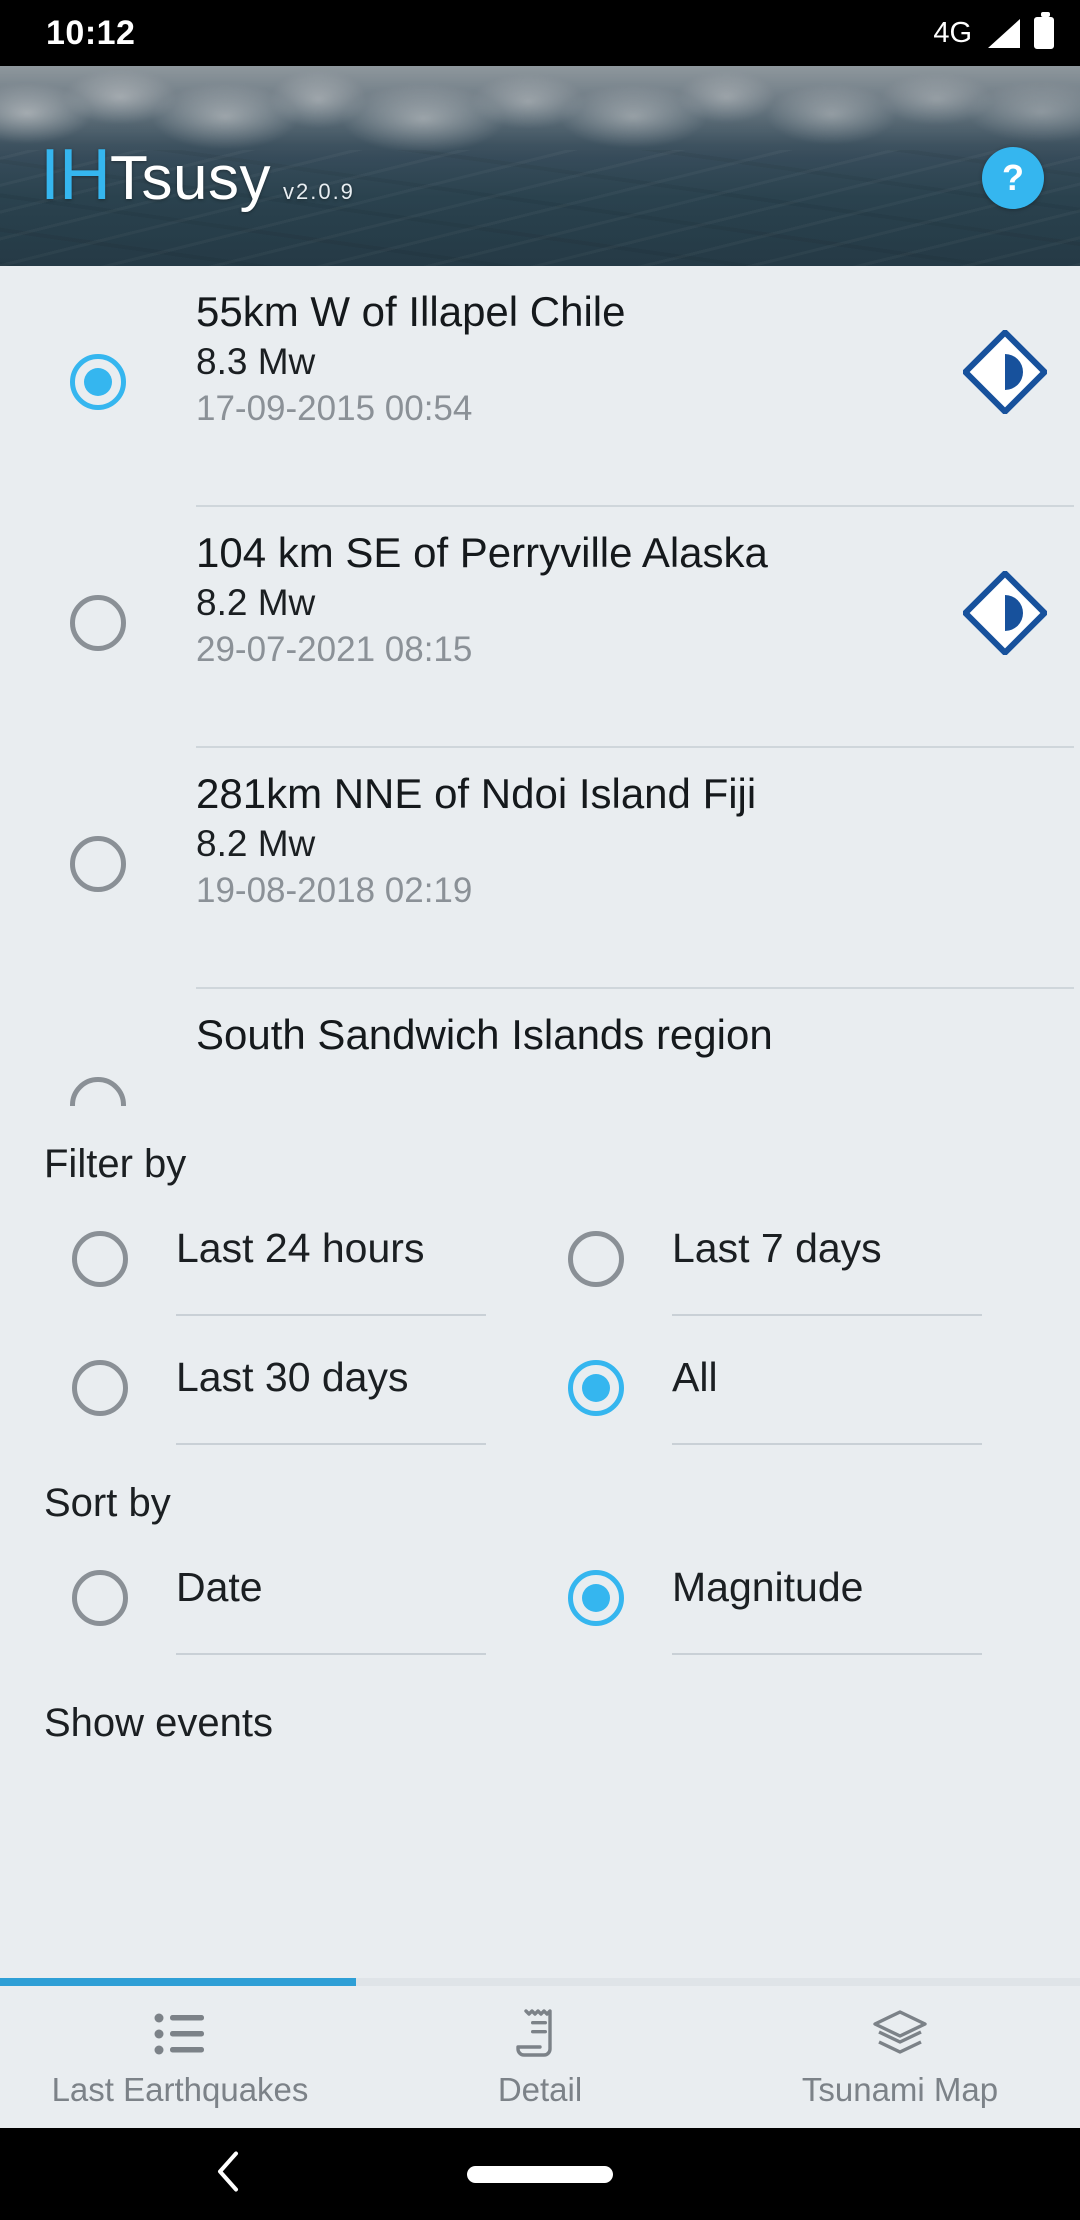  I want to click on bottom-navigation: Last Earthquakes Detail Tsunami Map, so click(540, 2057).